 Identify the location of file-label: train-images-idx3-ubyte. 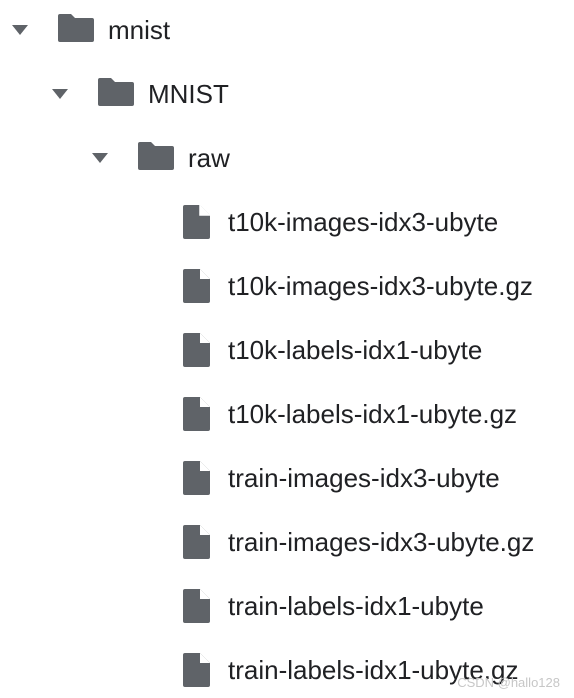
(364, 478).